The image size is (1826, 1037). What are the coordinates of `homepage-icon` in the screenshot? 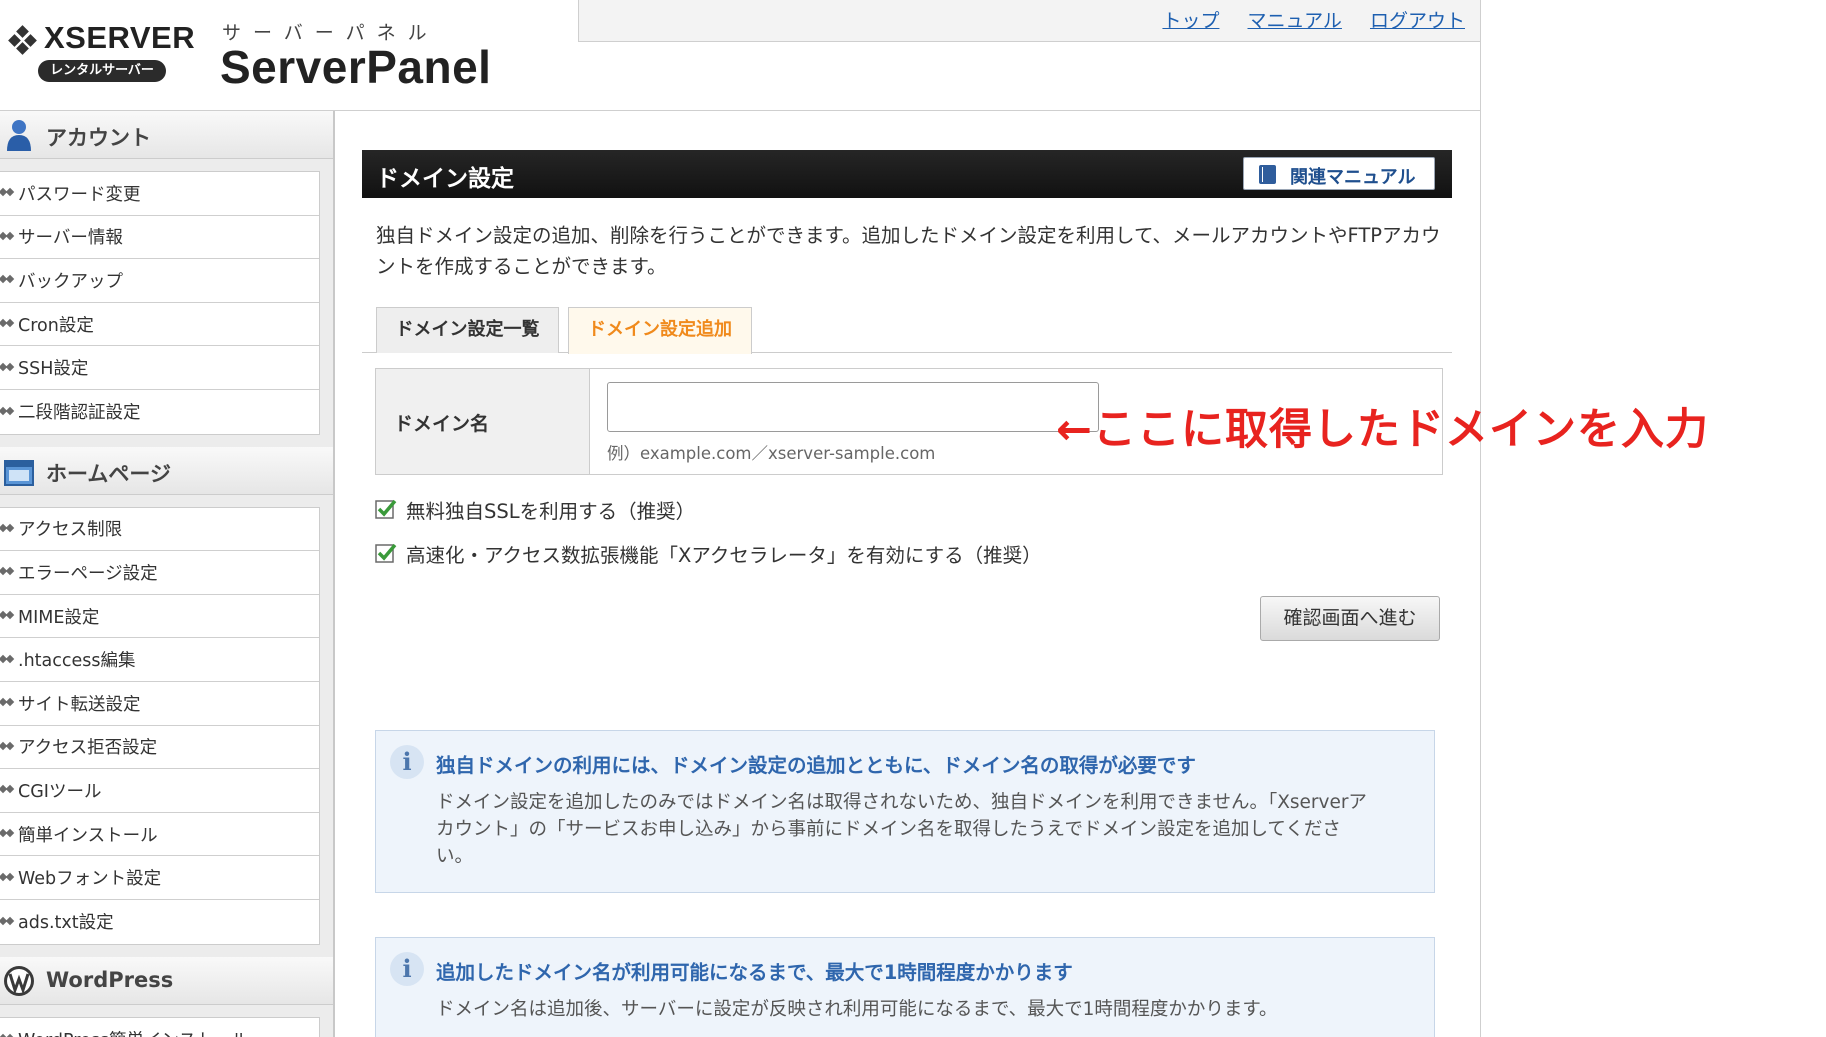 It's located at (19, 472).